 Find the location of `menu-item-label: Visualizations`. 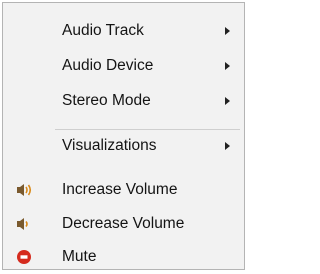

menu-item-label: Visualizations is located at coordinates (109, 145).